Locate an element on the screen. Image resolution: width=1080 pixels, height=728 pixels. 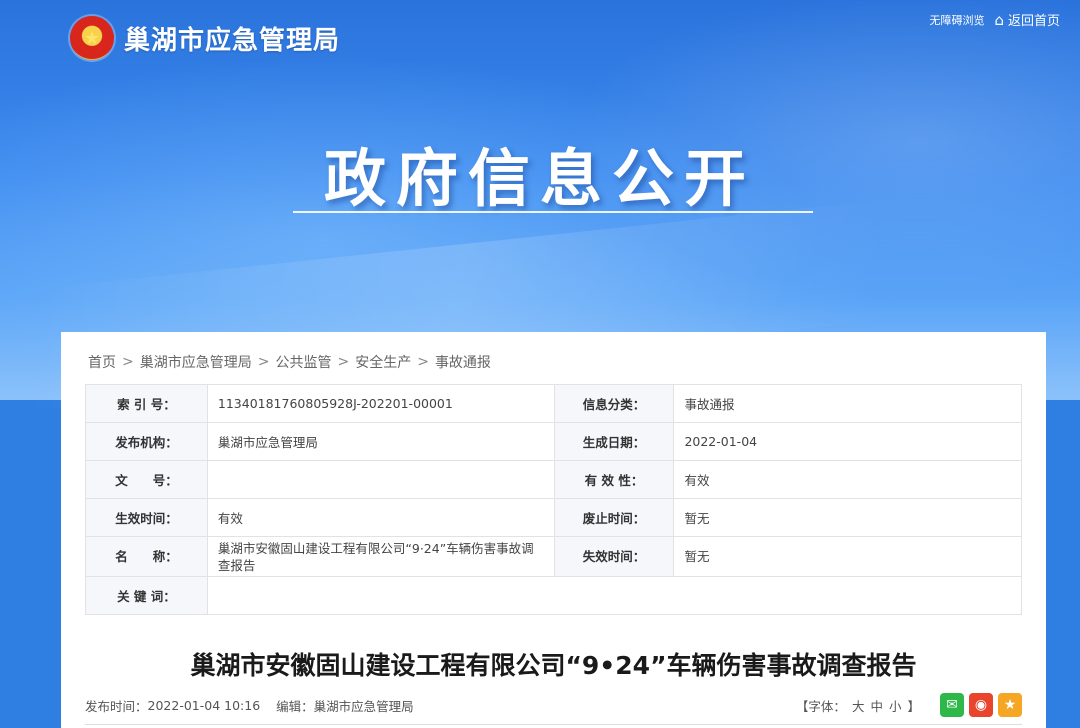
expire-time-value: 暂无 is located at coordinates (847, 556).